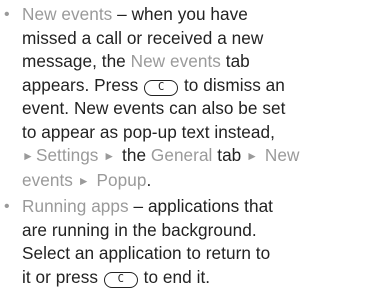 The width and height of the screenshot is (368, 289). I want to click on item-title: Running apps, so click(75, 206).